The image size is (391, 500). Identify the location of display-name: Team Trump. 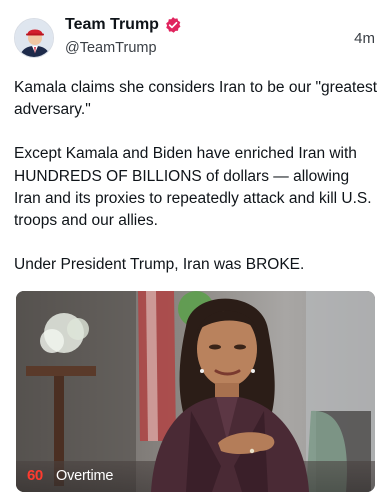
(112, 25).